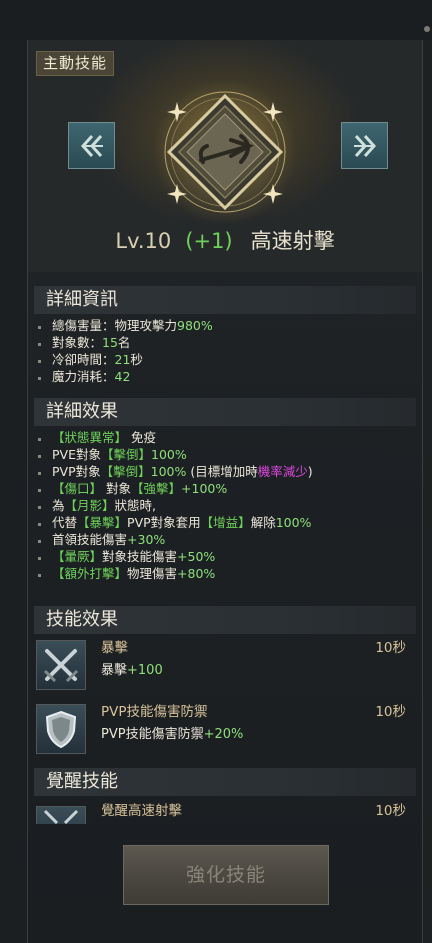 The image size is (432, 943). What do you see at coordinates (116, 488) in the screenshot?
I see `effect-line-part: 對象` at bounding box center [116, 488].